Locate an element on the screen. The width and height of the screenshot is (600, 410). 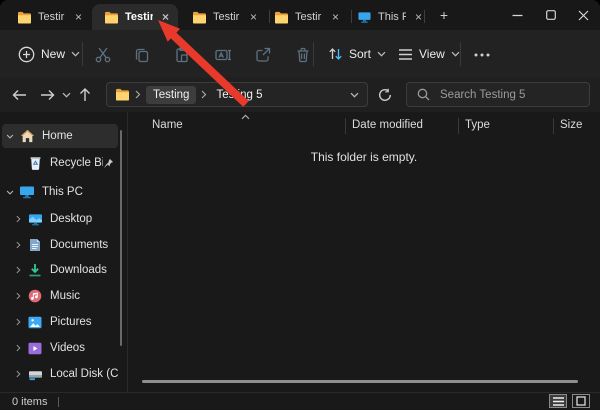
sidebar-item-local-disk-c: Local Disk (C:) is located at coordinates (60, 374).